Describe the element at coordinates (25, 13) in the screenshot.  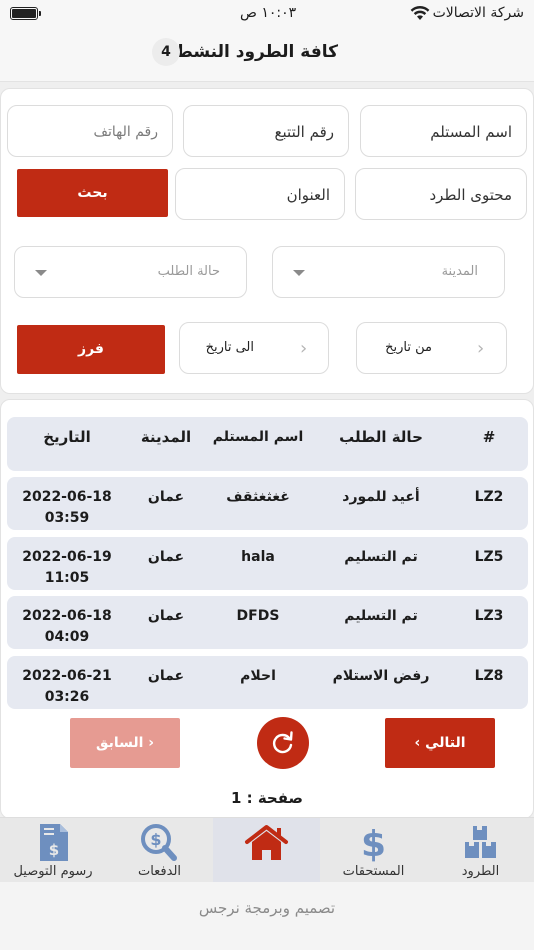
I see `battery-icon` at that location.